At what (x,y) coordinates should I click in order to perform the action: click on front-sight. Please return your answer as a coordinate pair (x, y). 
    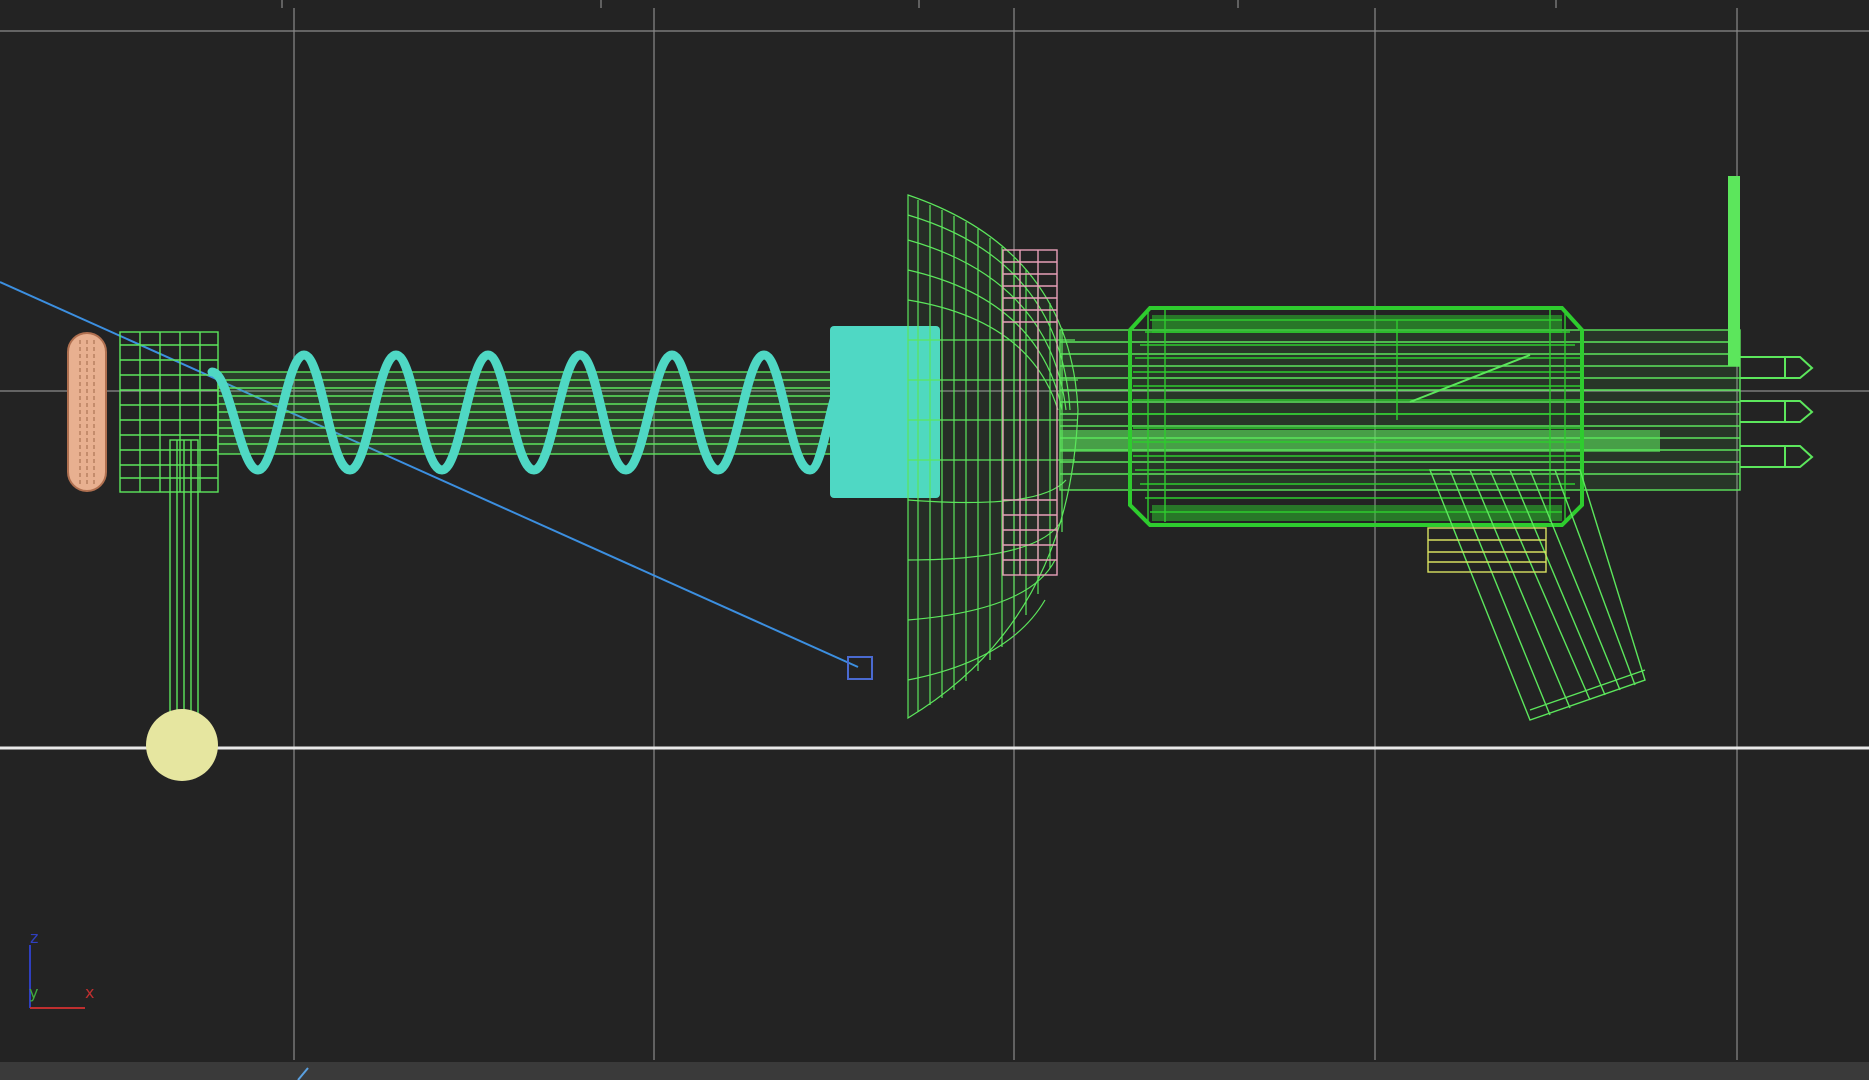
    Looking at the image, I should click on (1734, 271).